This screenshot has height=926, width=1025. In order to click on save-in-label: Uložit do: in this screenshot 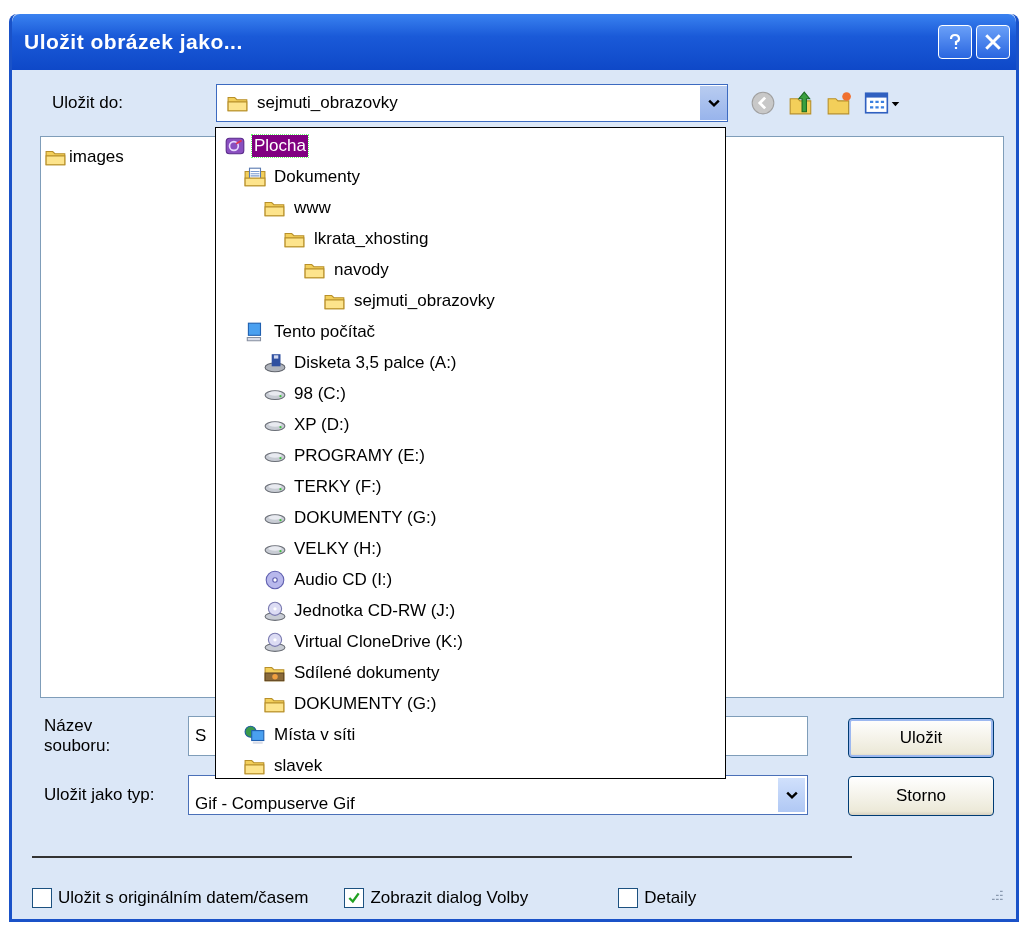, I will do `click(87, 103)`.